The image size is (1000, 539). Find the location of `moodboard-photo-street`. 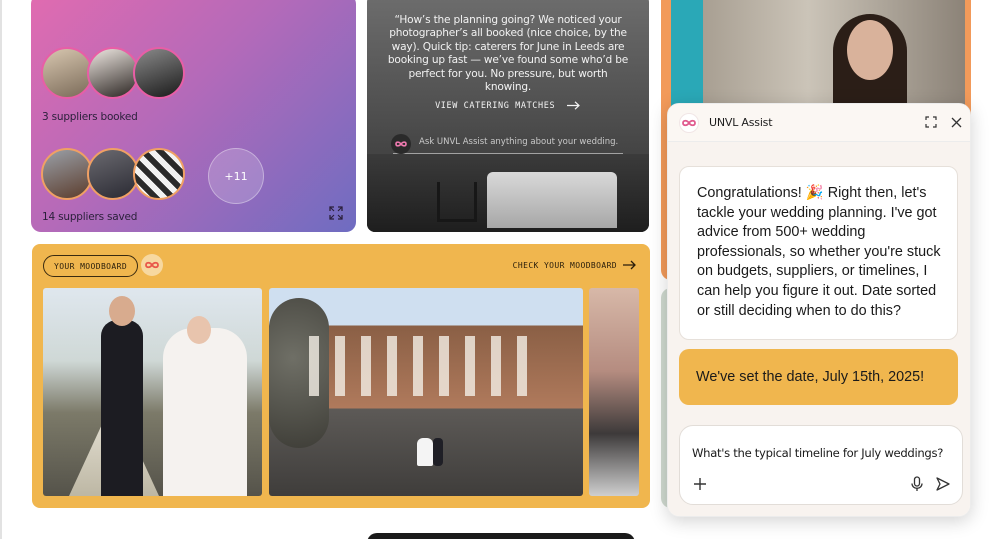

moodboard-photo-street is located at coordinates (426, 392).